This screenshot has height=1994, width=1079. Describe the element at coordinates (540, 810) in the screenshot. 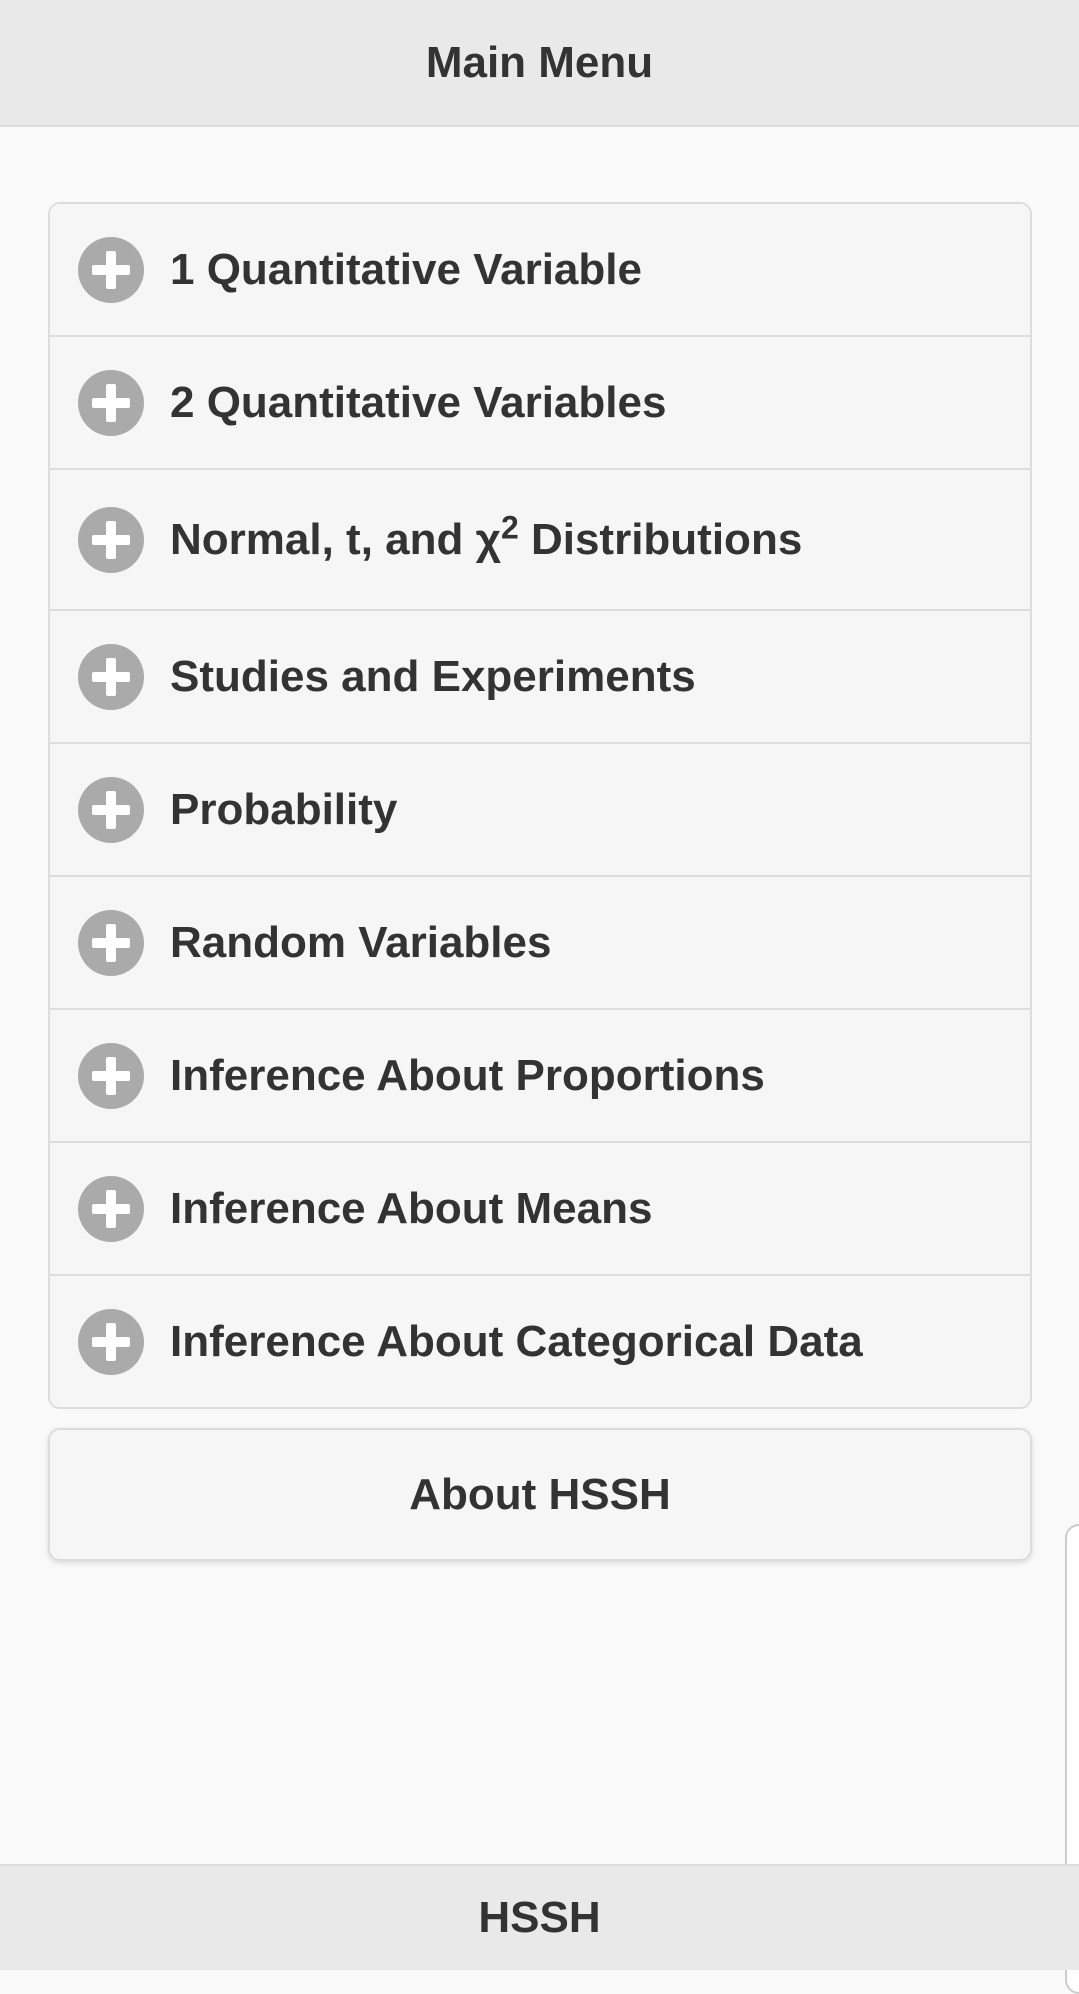

I see `menu-item-probability: Probability` at that location.